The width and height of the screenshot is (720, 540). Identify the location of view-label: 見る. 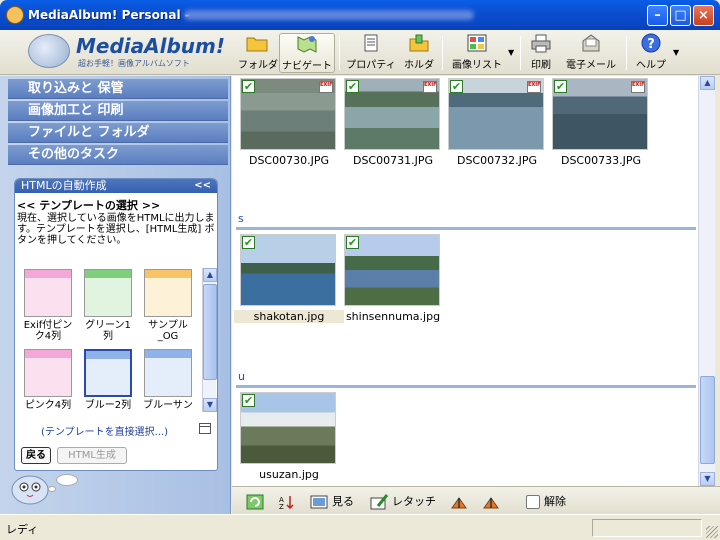
(343, 501).